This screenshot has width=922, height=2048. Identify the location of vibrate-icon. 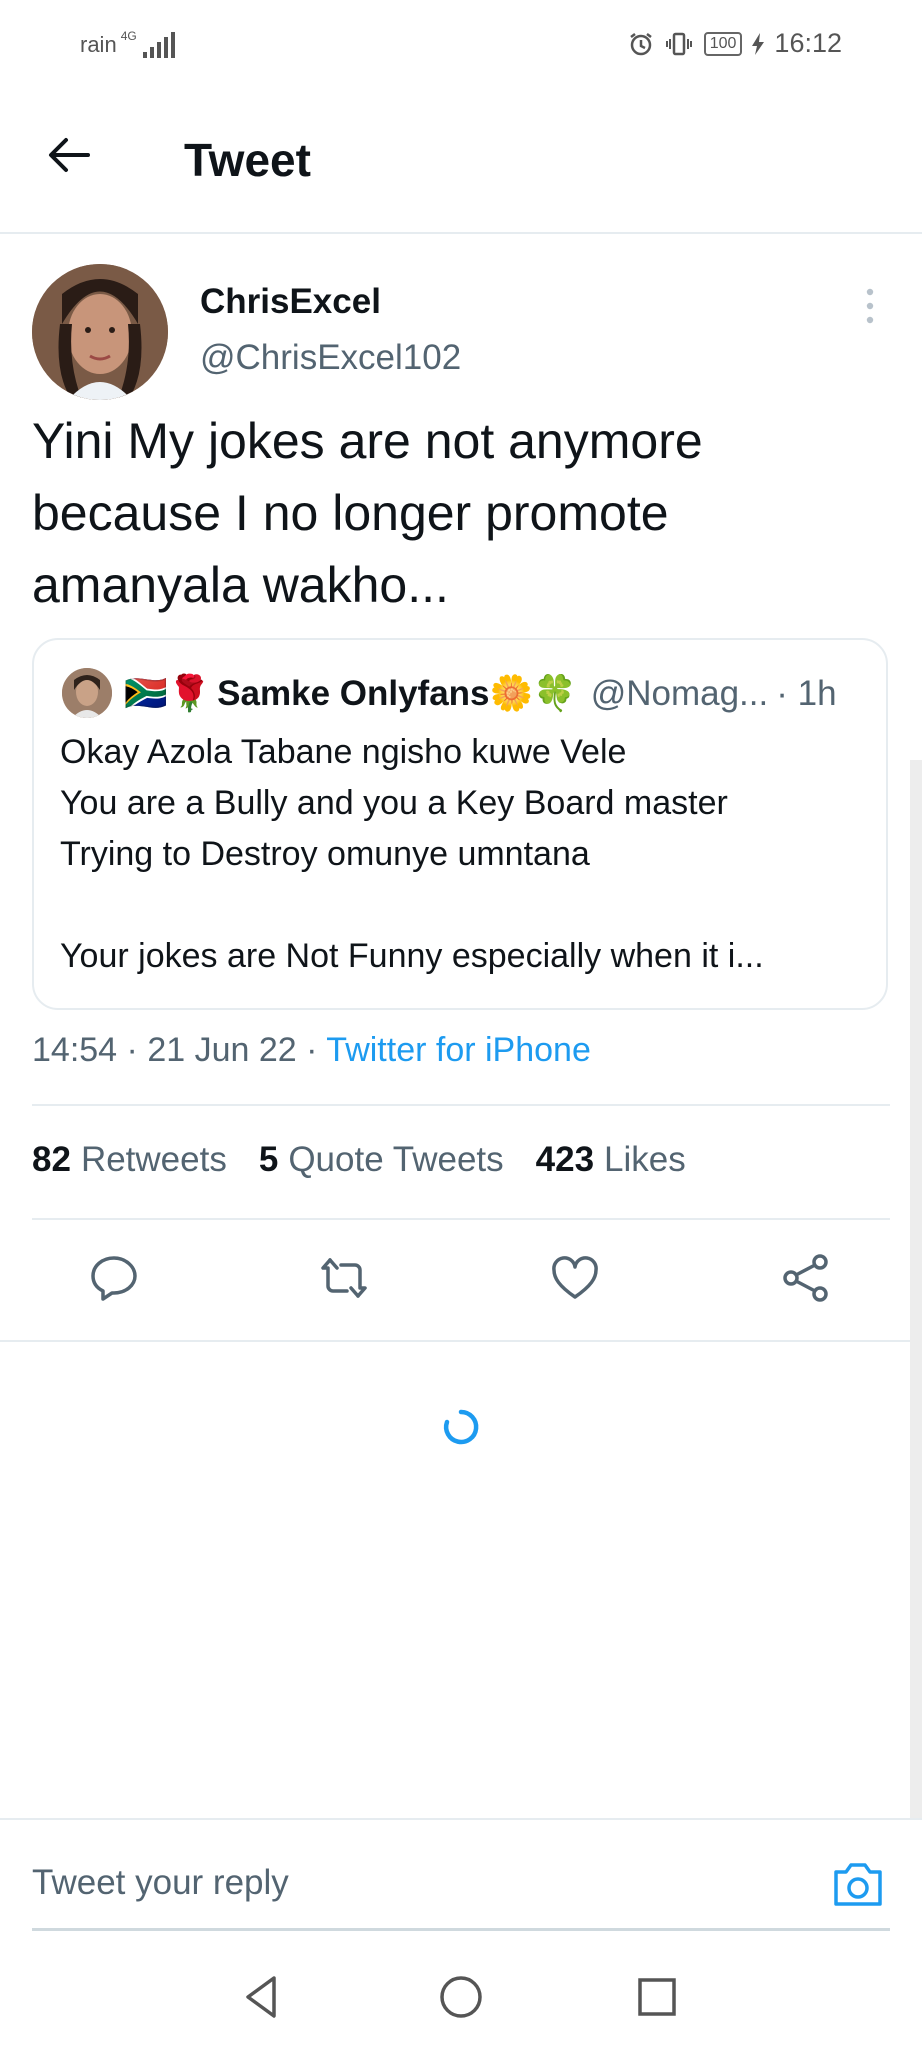
(678, 43).